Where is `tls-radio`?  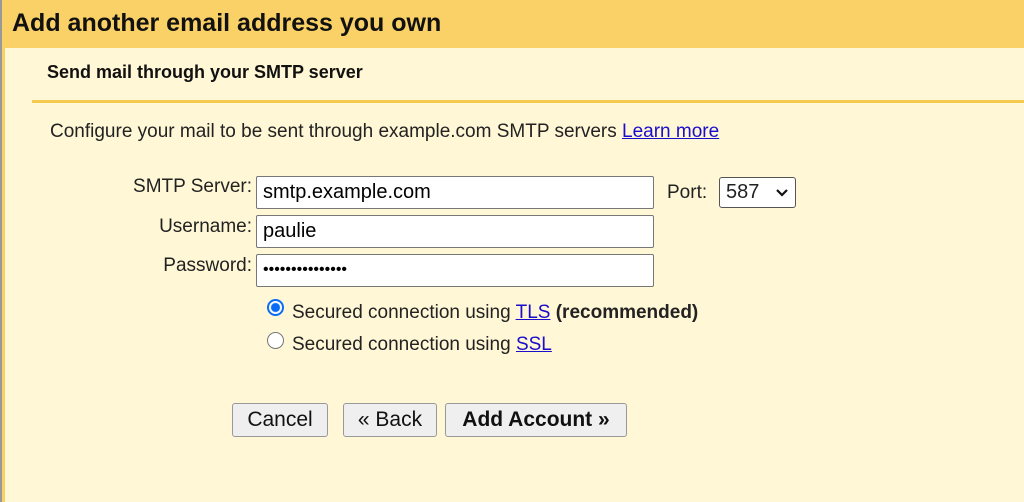
tls-radio is located at coordinates (275, 307).